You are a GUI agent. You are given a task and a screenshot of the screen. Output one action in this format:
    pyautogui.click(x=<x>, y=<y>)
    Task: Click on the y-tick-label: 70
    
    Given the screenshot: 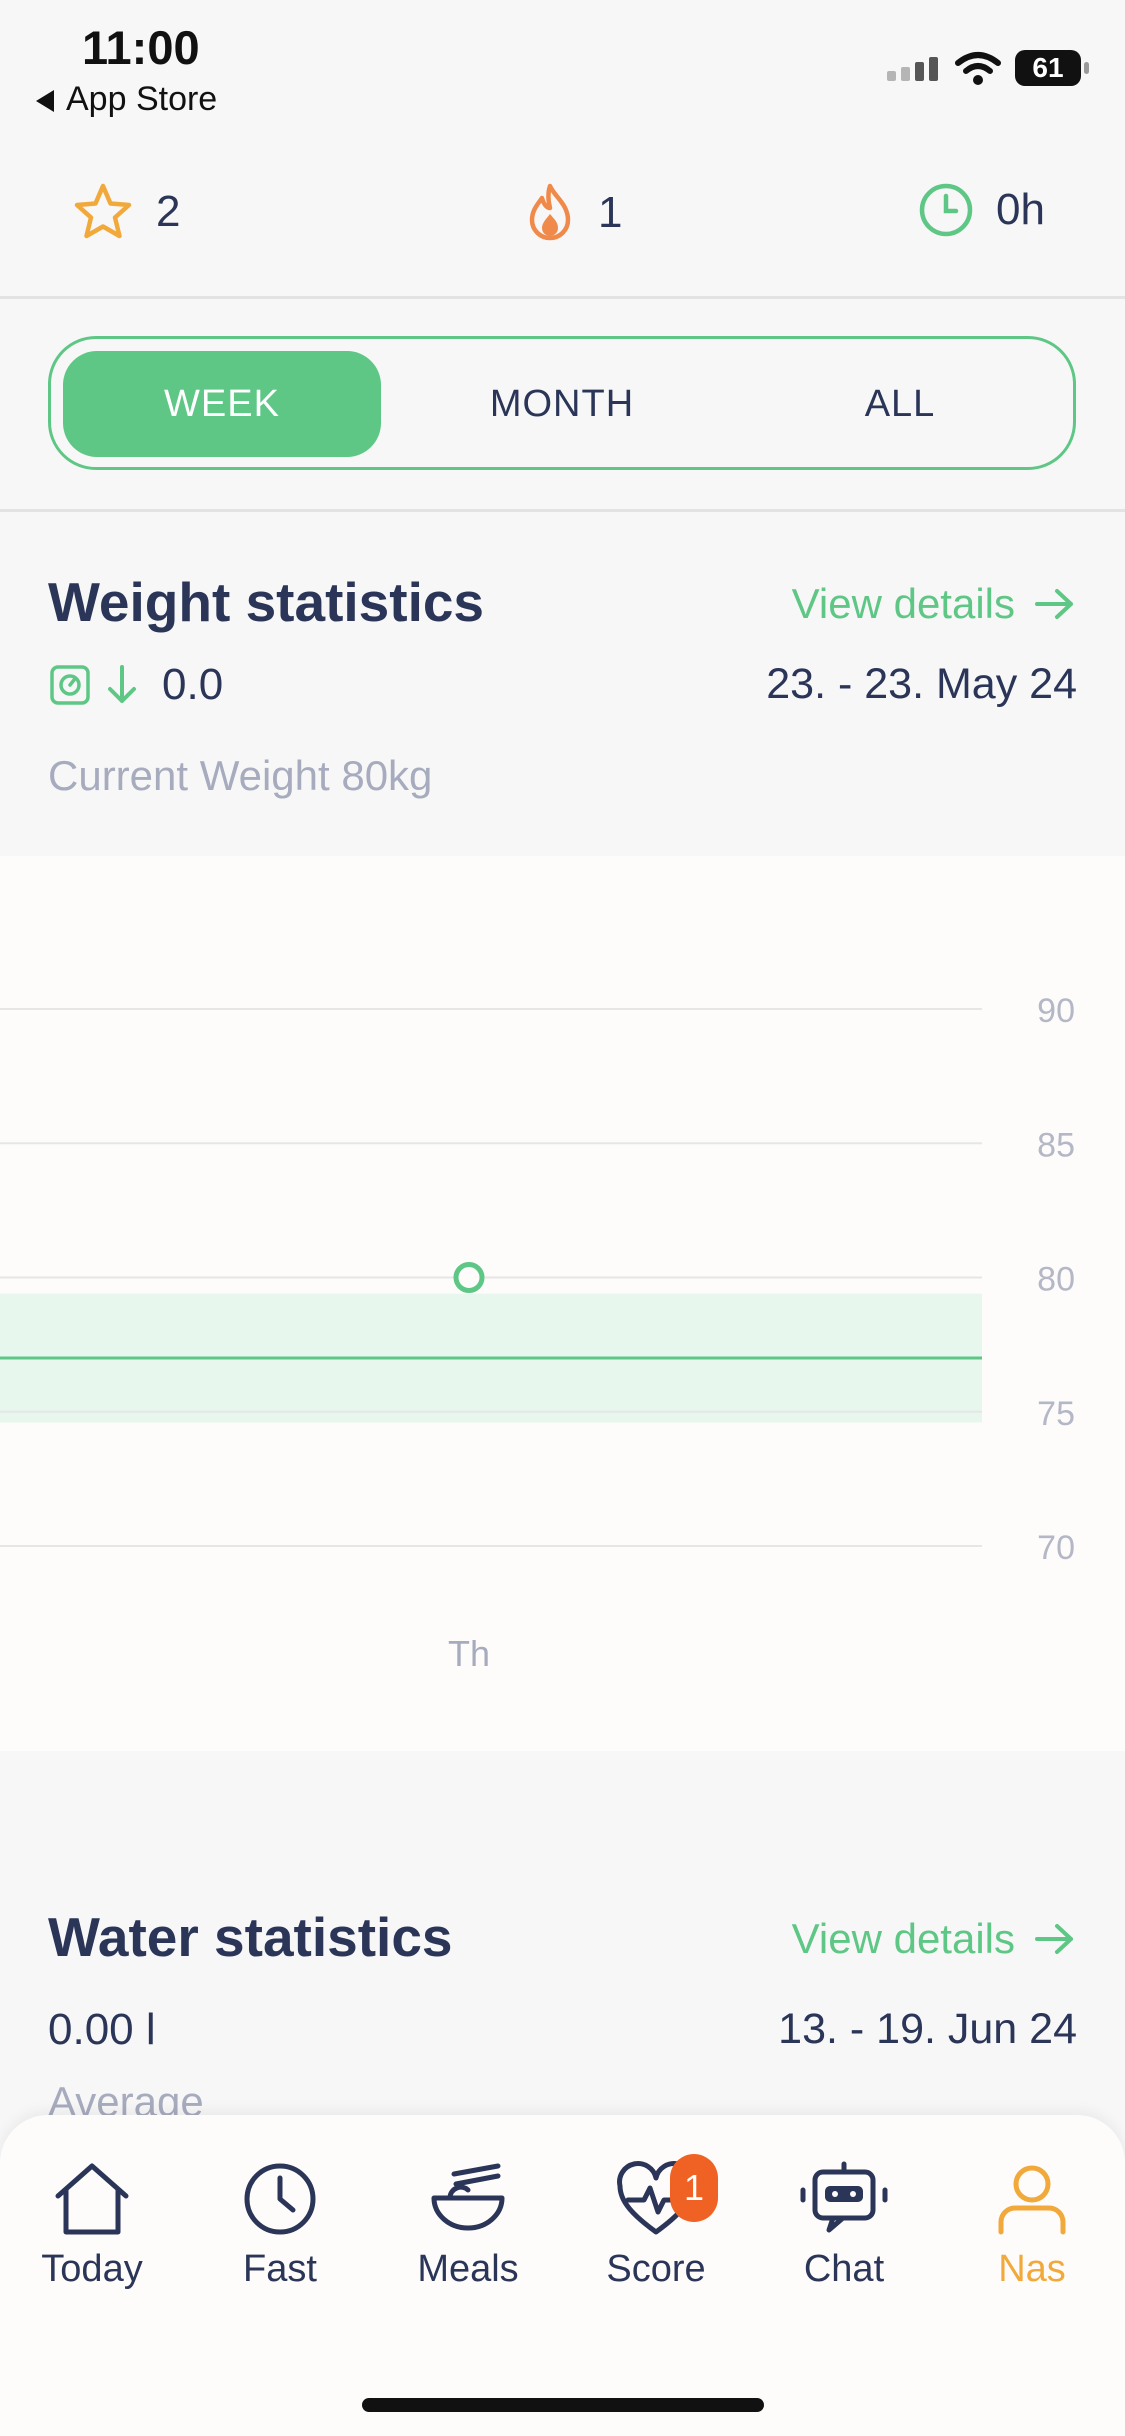 What is the action you would take?
    pyautogui.click(x=1056, y=1548)
    